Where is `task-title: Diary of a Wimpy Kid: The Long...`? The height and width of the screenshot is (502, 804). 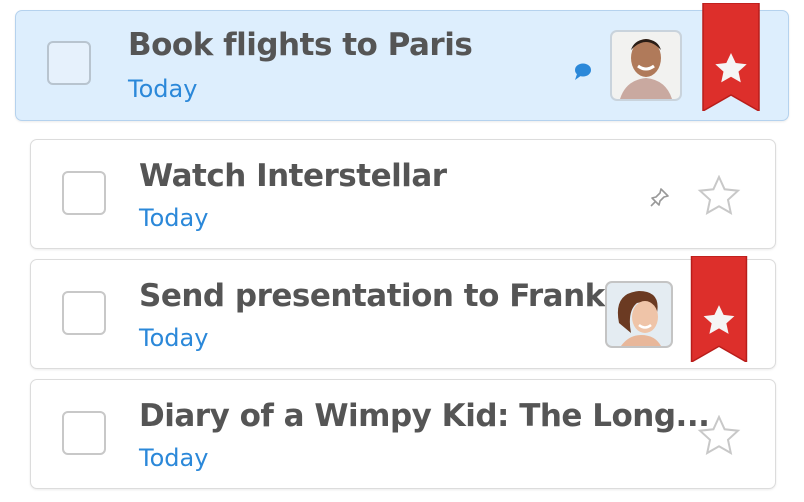
task-title: Diary of a Wimpy Kid: The Long... is located at coordinates (424, 416).